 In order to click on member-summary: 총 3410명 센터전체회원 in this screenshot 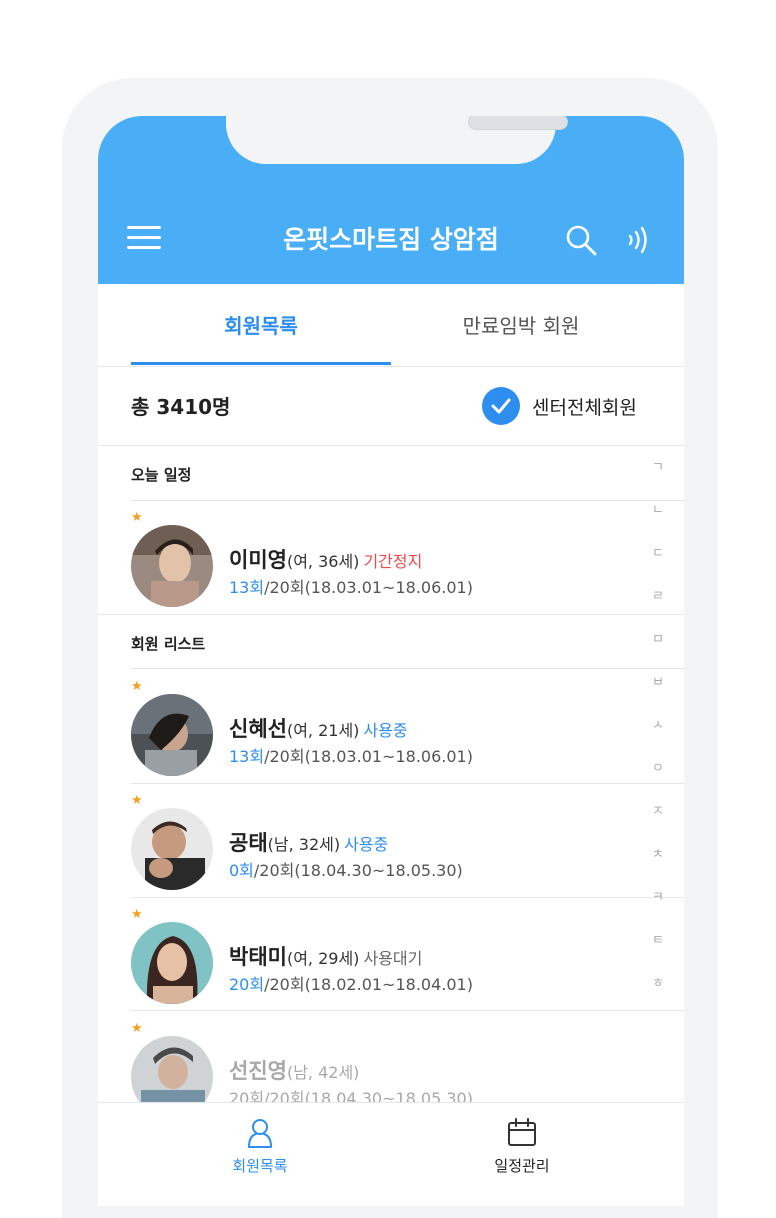, I will do `click(391, 406)`.